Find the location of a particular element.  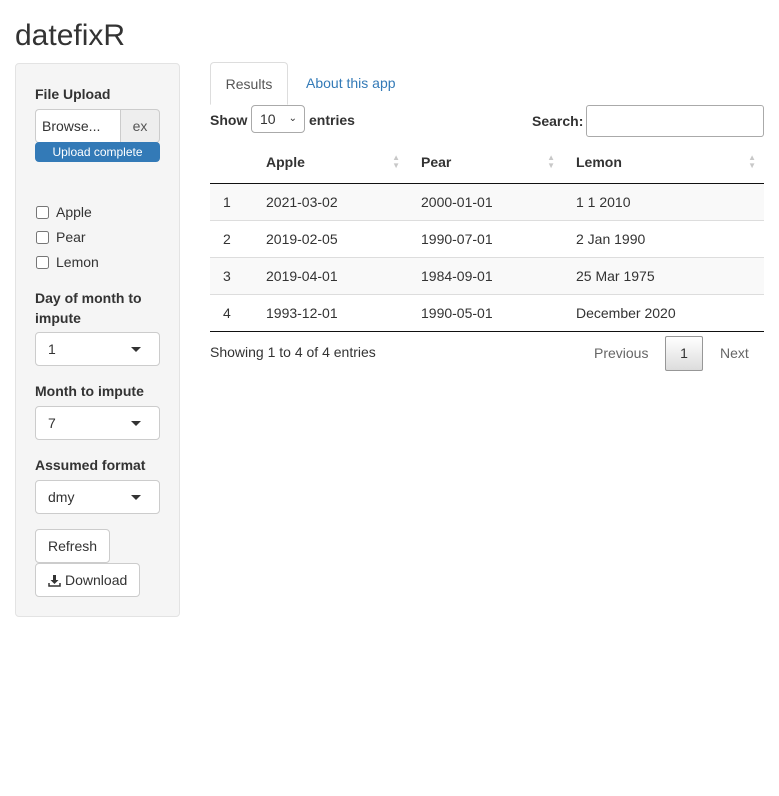

header-lemon: Lemon ▲ ▼ is located at coordinates (663, 163).